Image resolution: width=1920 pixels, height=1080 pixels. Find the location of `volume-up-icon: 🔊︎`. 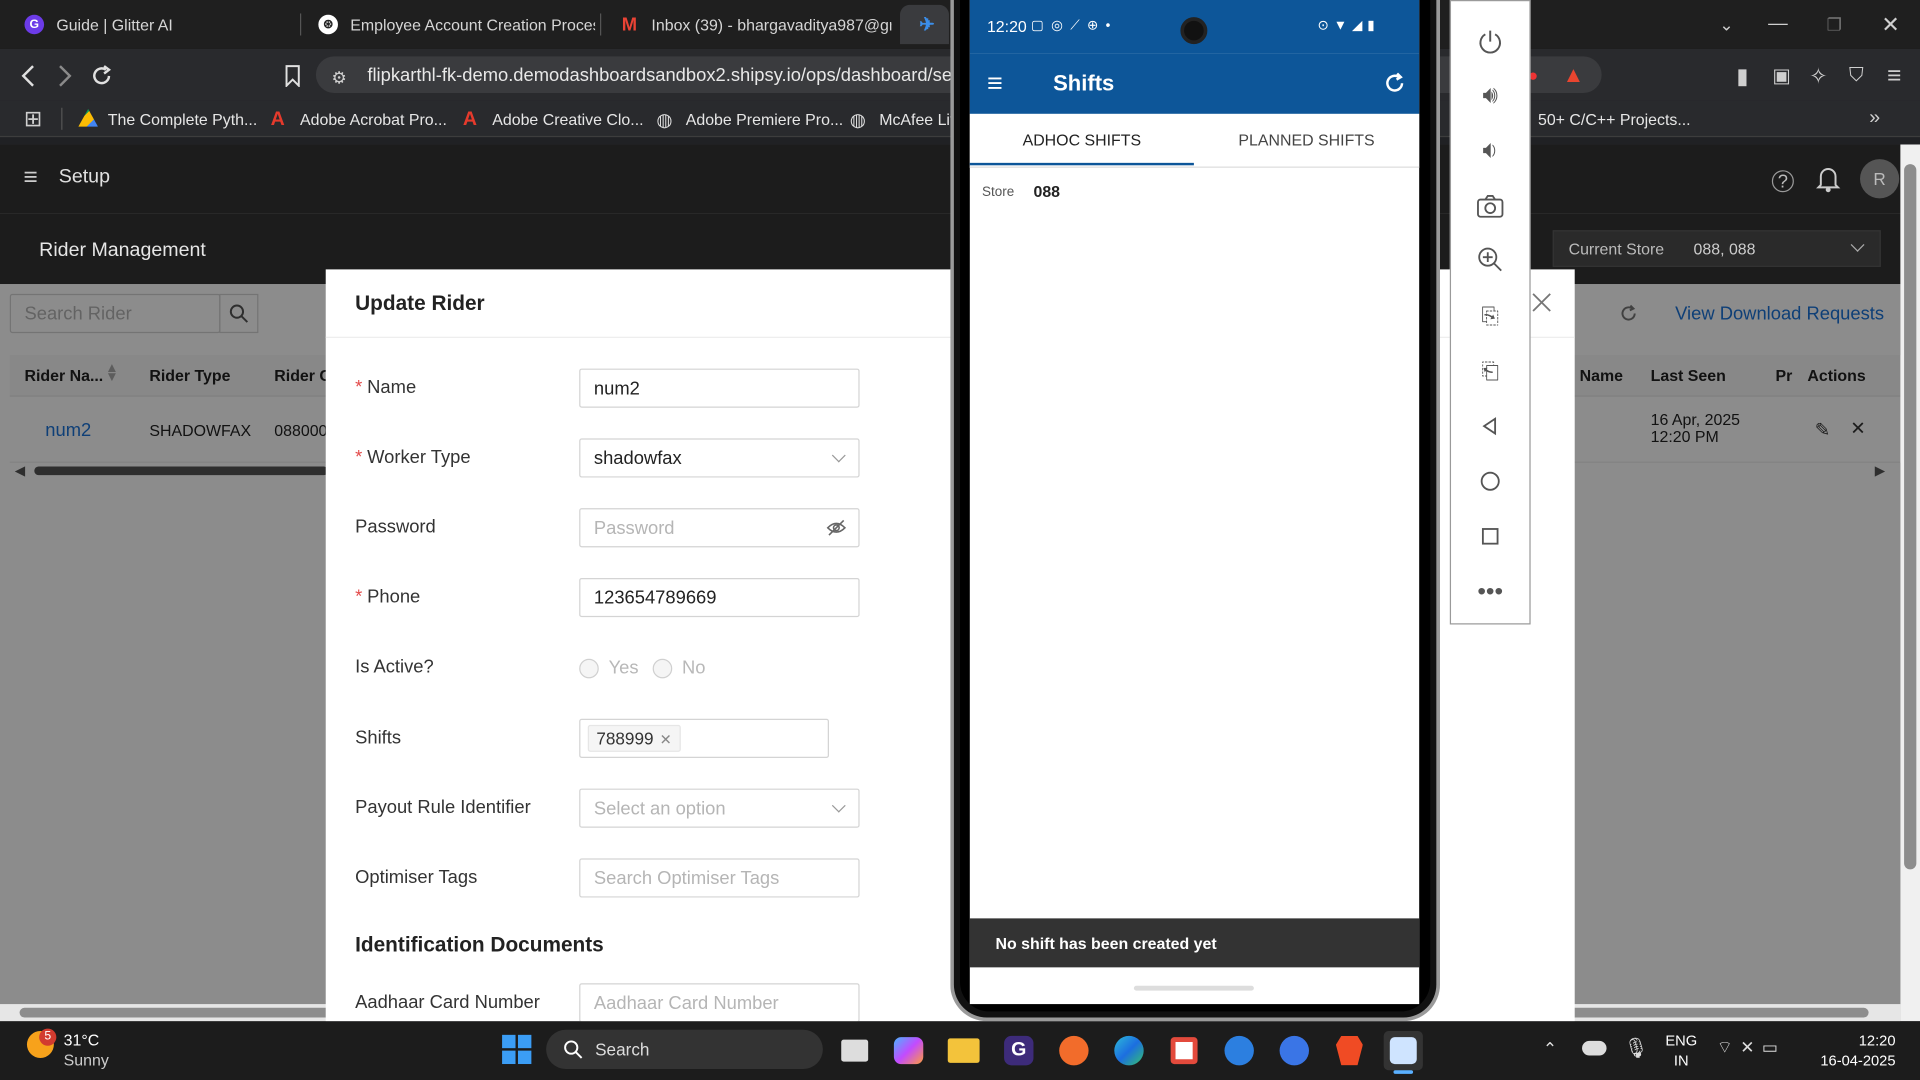

volume-up-icon: 🔊︎ is located at coordinates (1490, 95).